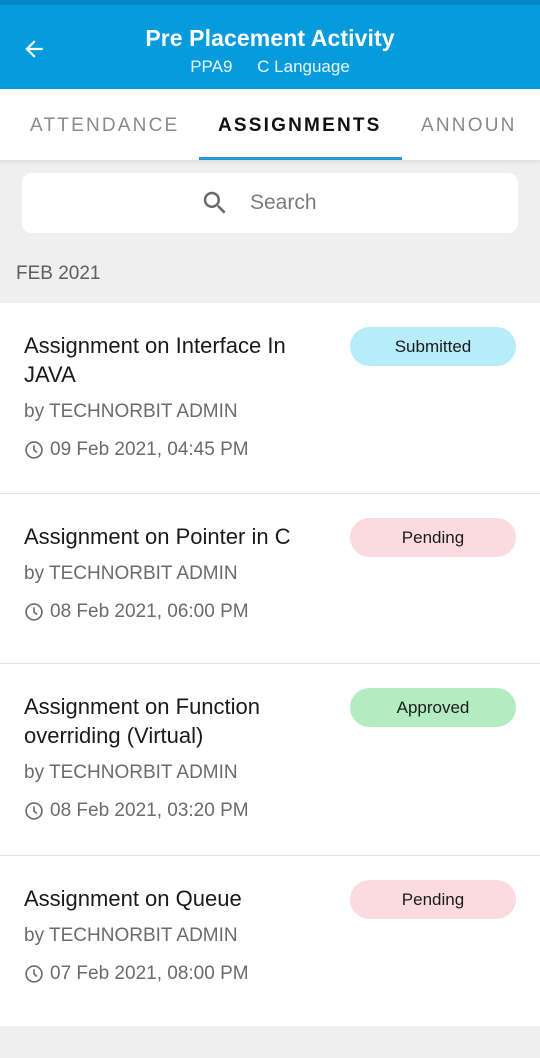 The image size is (540, 1058). Describe the element at coordinates (270, 38) in the screenshot. I see `page-title: Pre Placement Activity` at that location.